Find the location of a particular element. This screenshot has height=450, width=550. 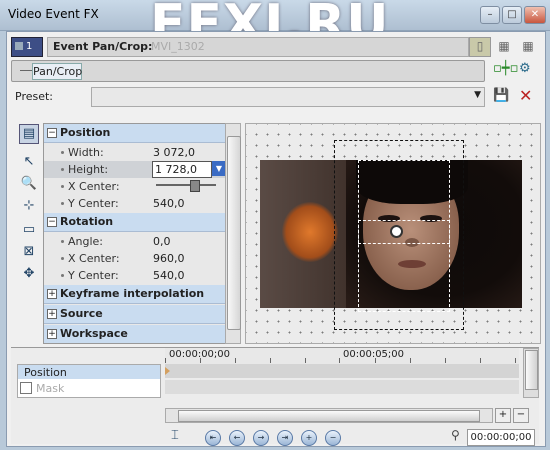

plugin-chain-icon: ▫┿▫ is located at coordinates (505, 68).